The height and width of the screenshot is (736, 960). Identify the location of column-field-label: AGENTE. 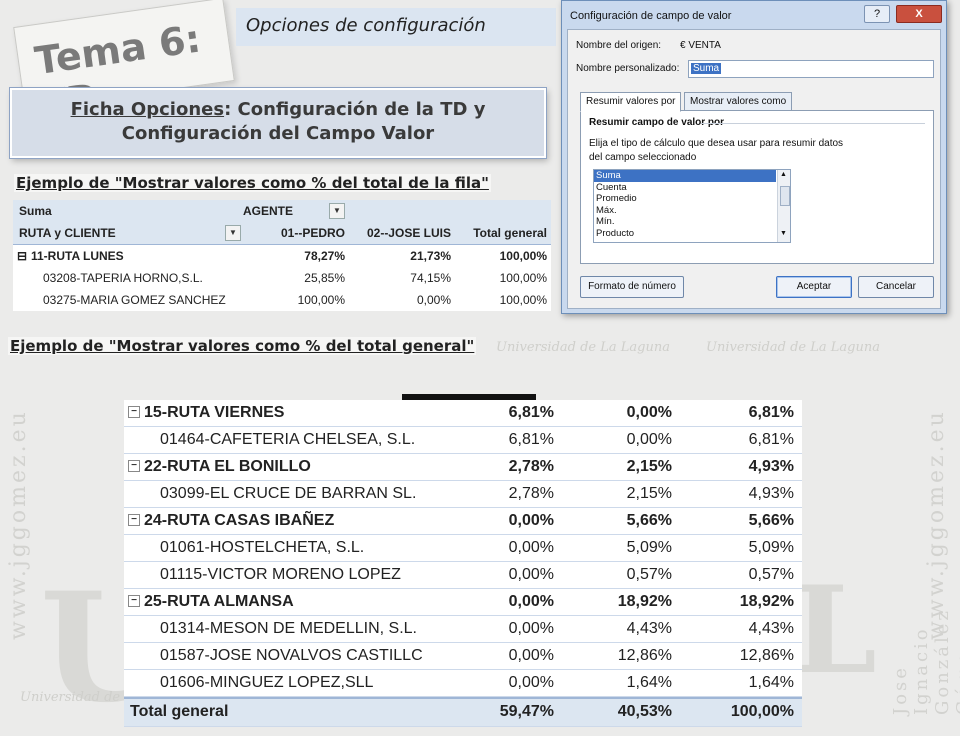
(268, 211).